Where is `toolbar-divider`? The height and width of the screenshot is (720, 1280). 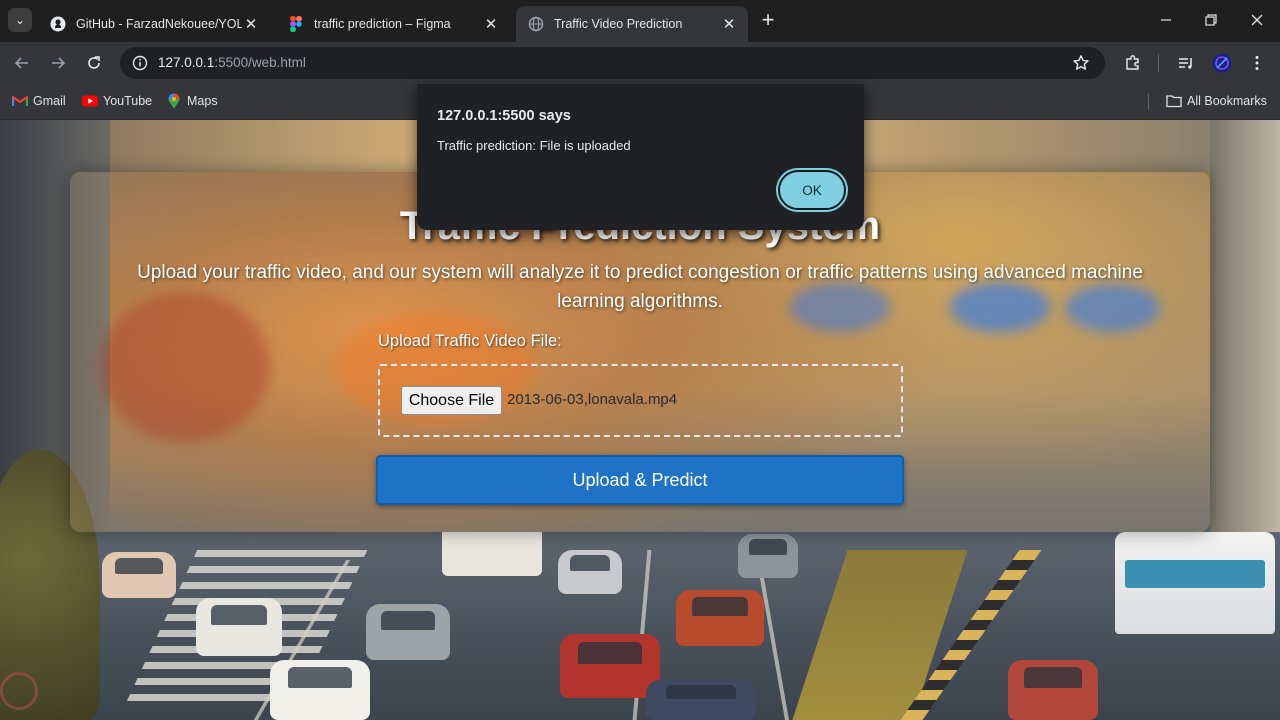 toolbar-divider is located at coordinates (1158, 63).